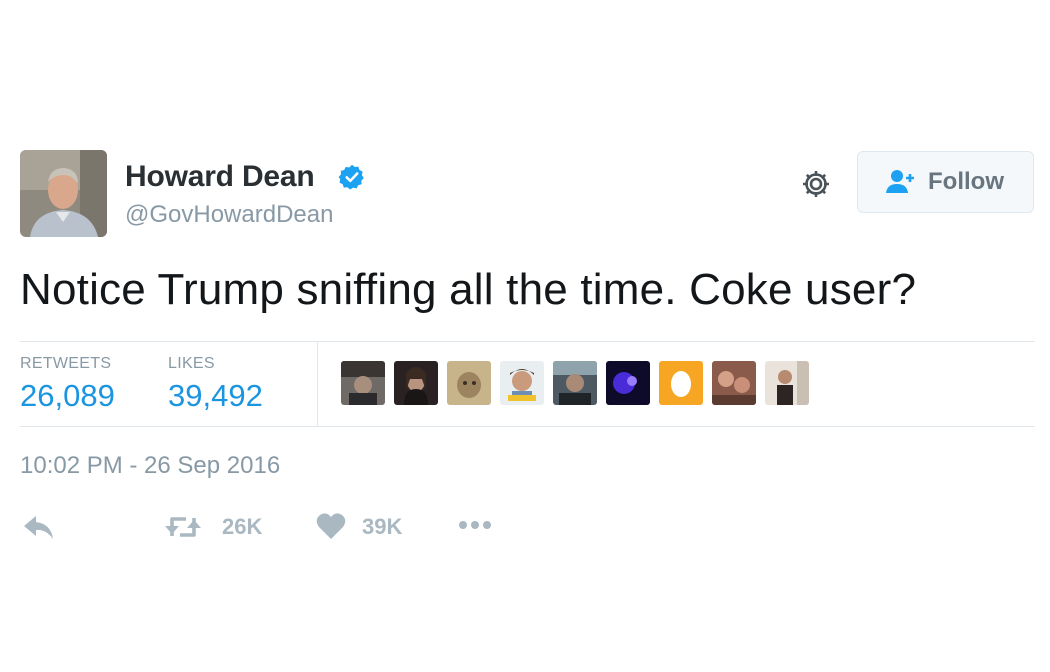 The height and width of the screenshot is (672, 1050). What do you see at coordinates (317, 384) in the screenshot?
I see `stats-divider` at bounding box center [317, 384].